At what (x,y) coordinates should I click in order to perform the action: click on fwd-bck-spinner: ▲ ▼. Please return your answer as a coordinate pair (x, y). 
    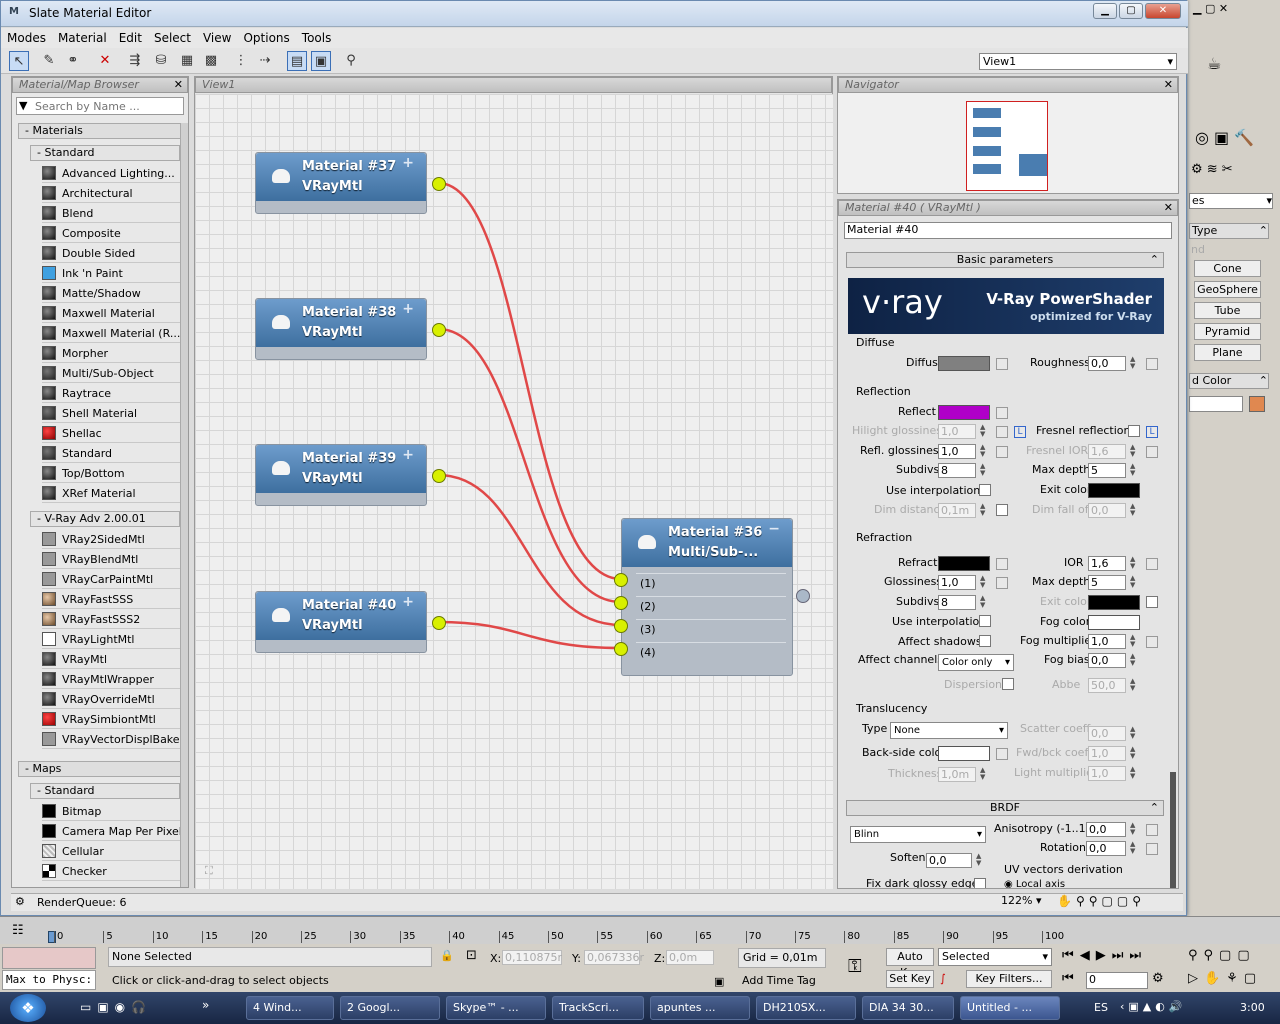
    Looking at the image, I should click on (1134, 753).